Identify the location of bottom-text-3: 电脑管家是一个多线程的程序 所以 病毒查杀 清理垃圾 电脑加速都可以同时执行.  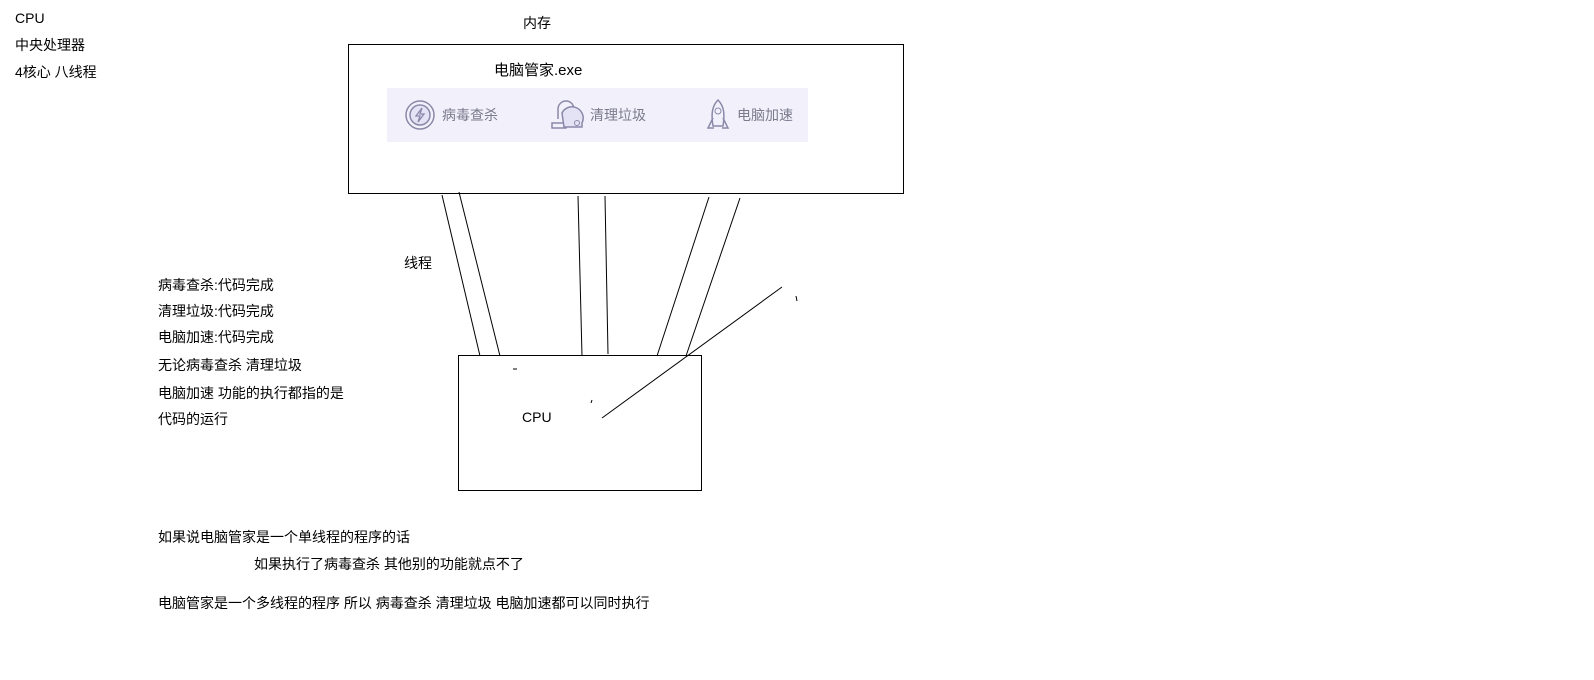
(404, 603).